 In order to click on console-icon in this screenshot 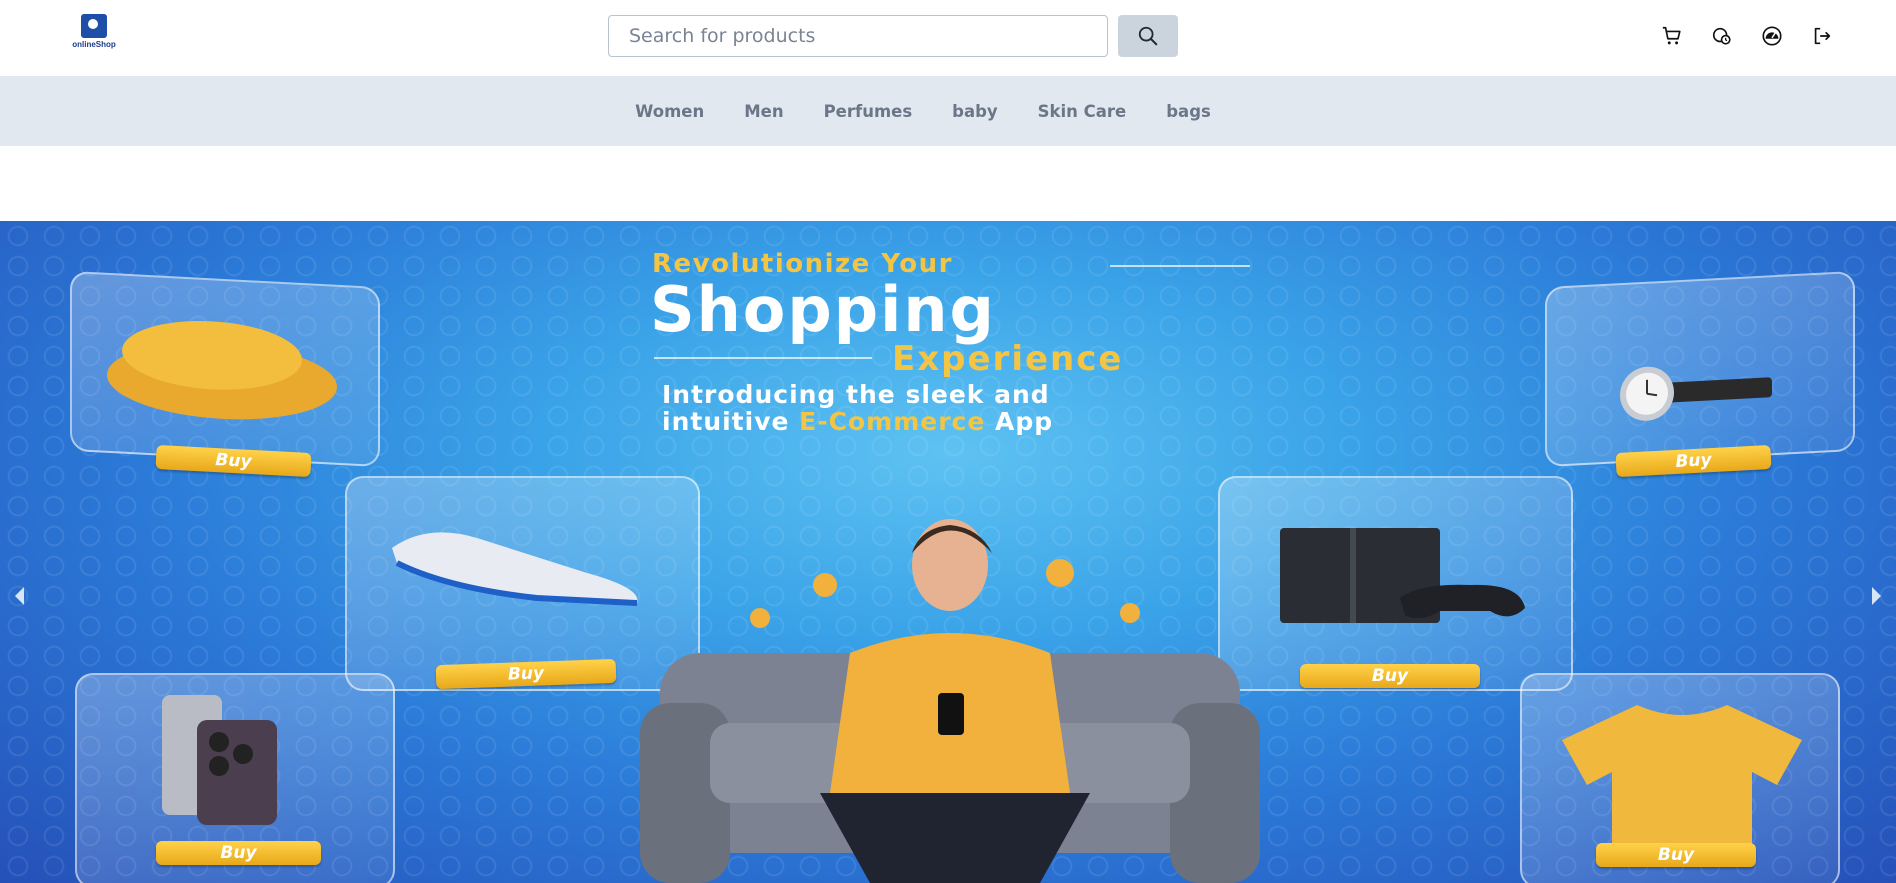, I will do `click(1402, 575)`.